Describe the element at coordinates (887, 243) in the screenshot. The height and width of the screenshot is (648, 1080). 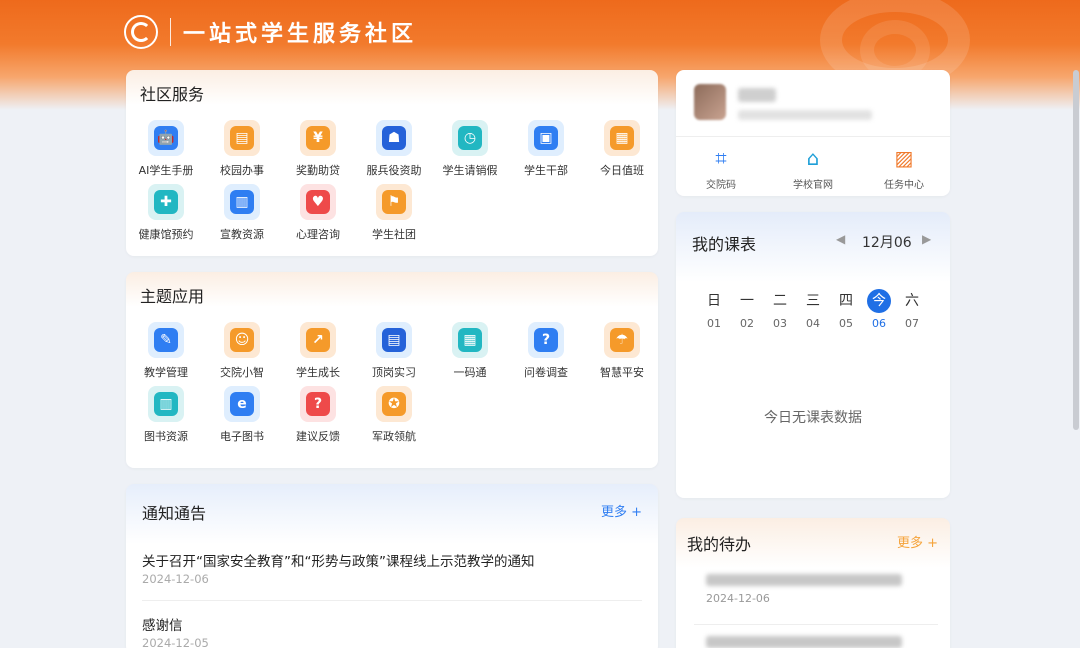
I see `schedule-date: 12月06` at that location.